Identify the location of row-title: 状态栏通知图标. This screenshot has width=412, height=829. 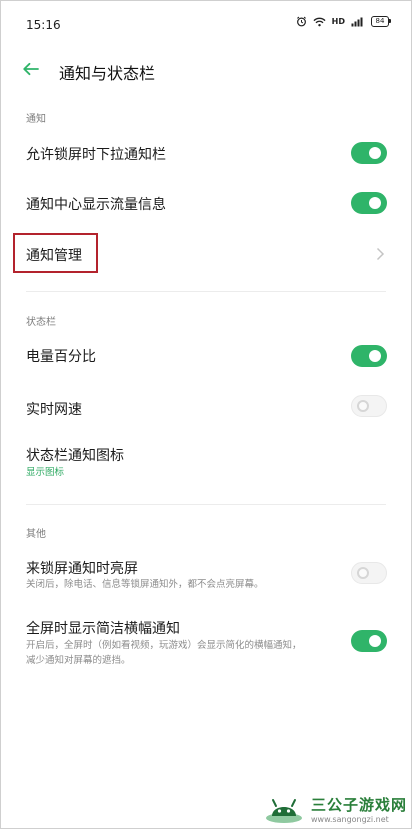
(75, 456).